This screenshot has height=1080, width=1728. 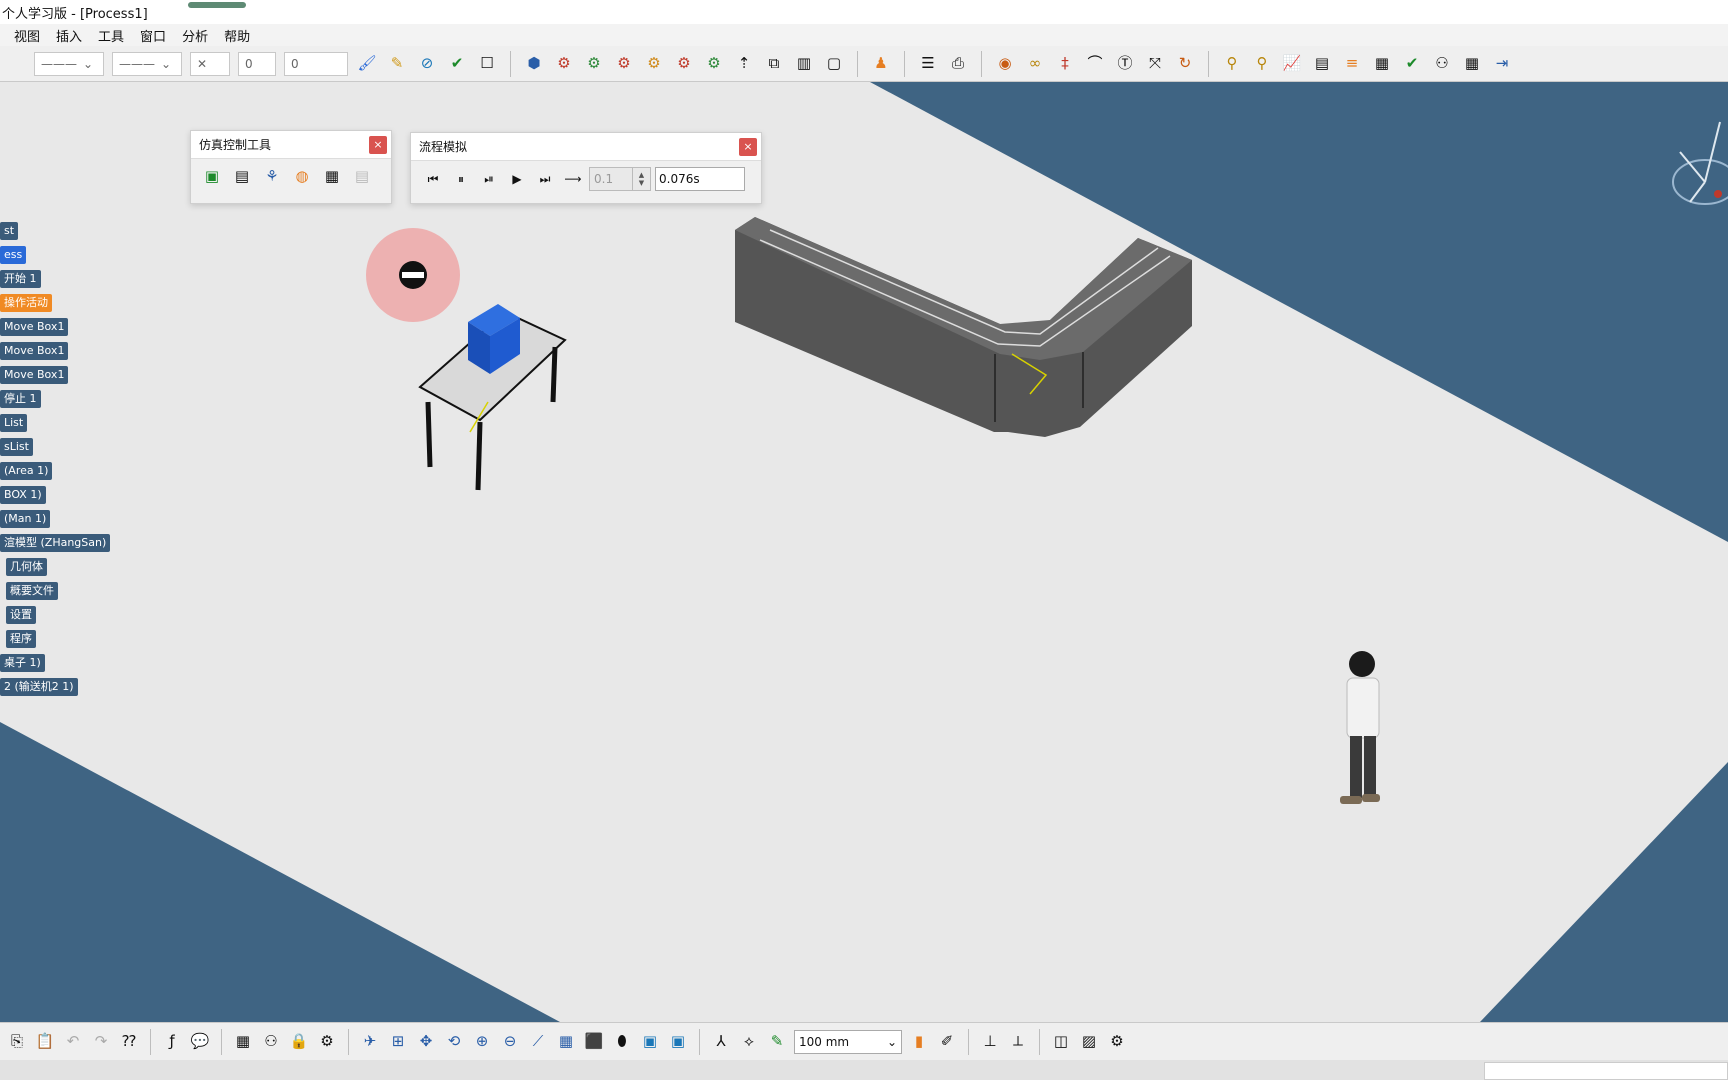 I want to click on command-input, so click(x=1606, y=1071).